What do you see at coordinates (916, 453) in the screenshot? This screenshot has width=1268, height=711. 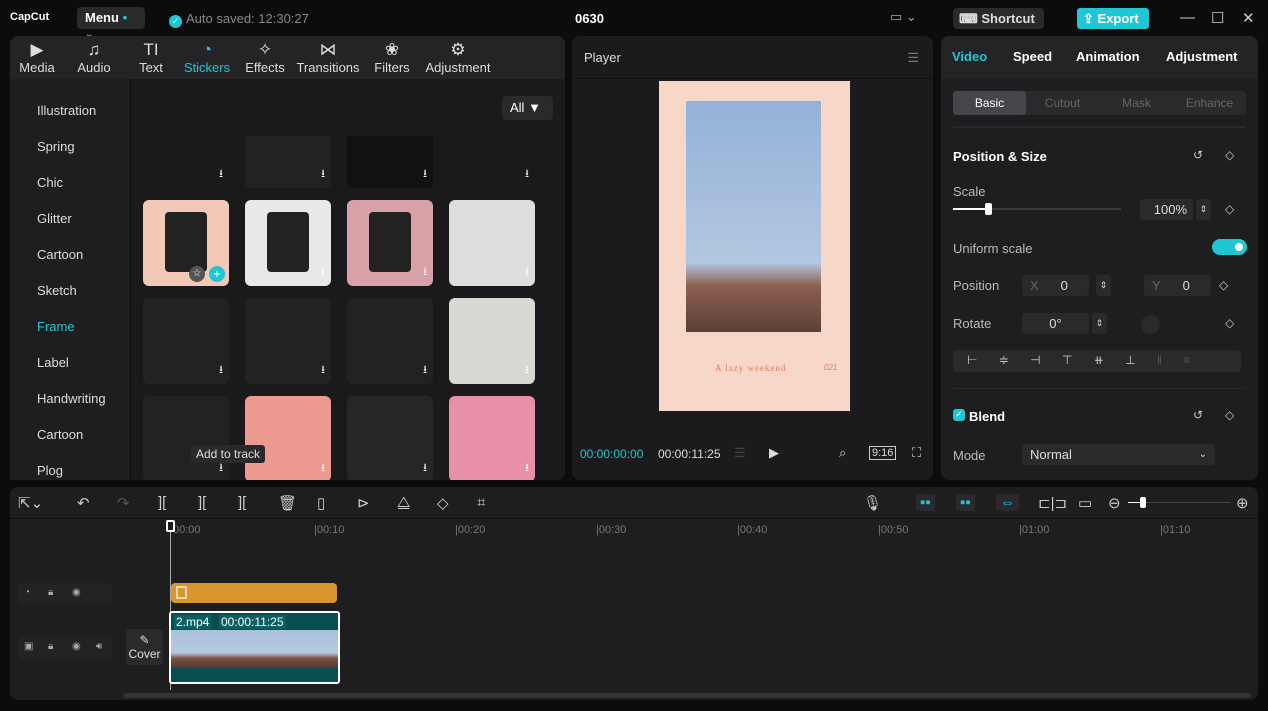 I see `fullscreen-icon: ⛶` at bounding box center [916, 453].